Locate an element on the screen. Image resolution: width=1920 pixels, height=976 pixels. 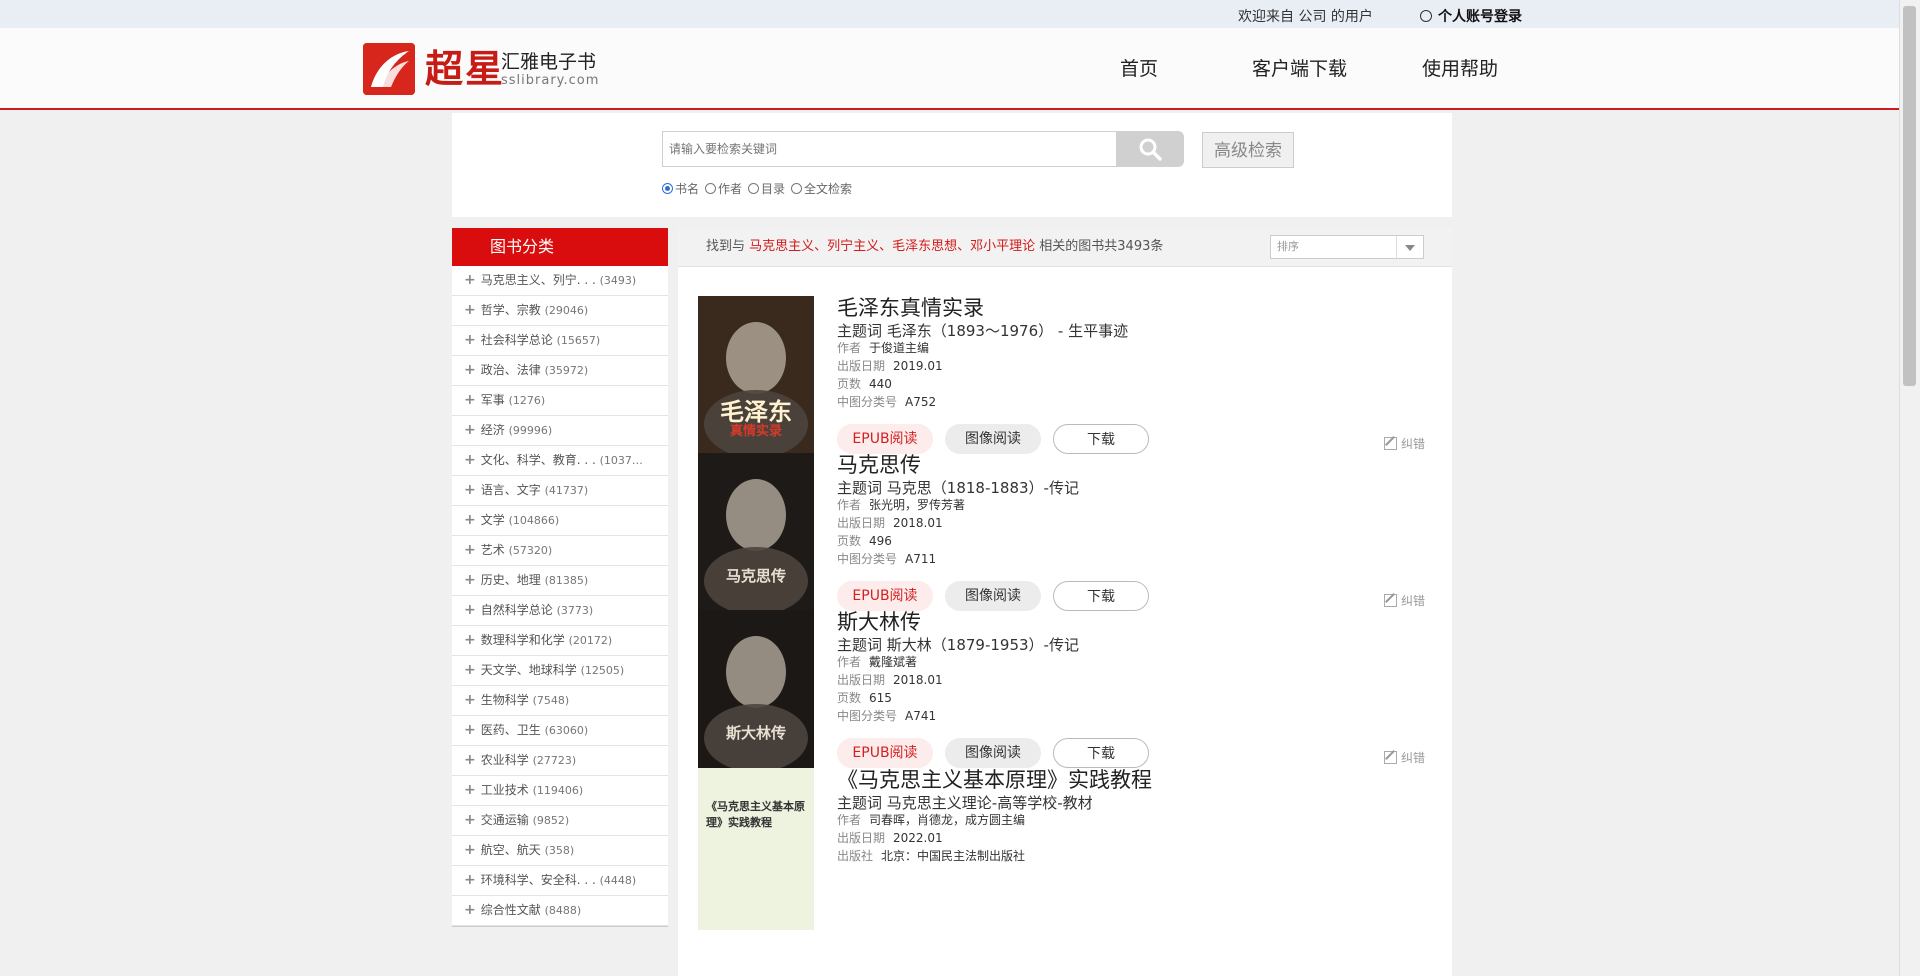
category-count: (9852) is located at coordinates (551, 820).